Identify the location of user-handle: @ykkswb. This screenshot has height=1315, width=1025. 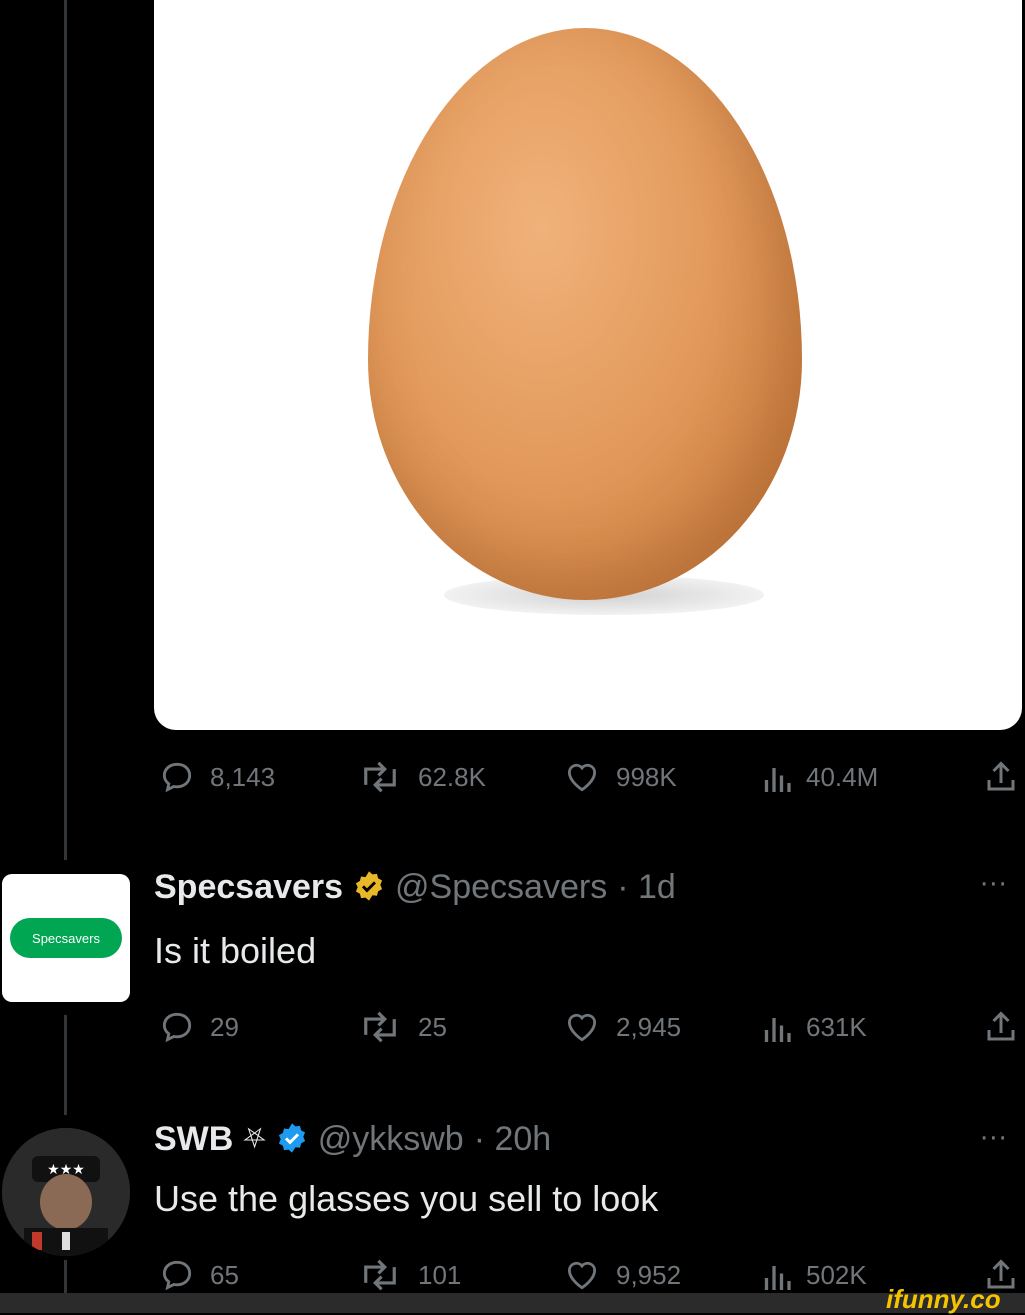
(391, 1139).